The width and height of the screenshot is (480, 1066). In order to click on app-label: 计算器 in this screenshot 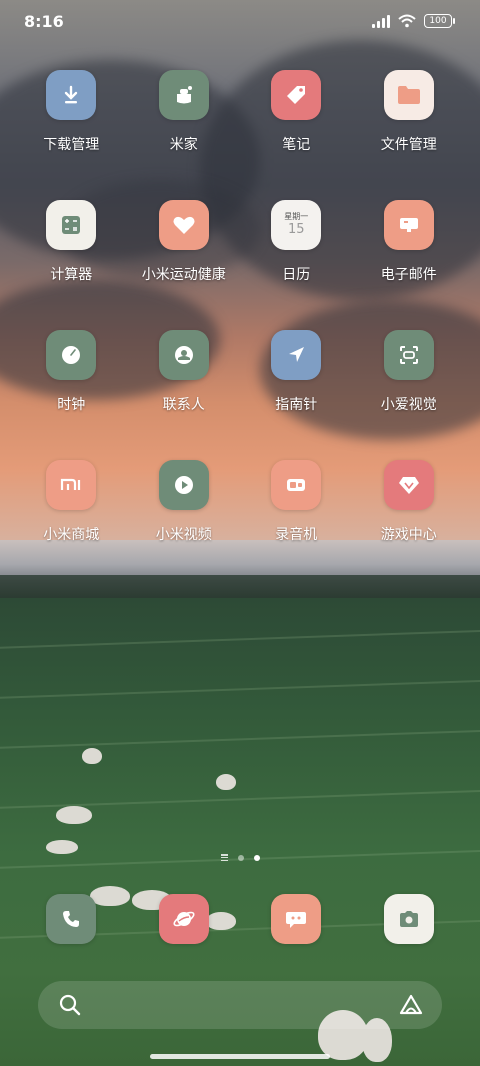, I will do `click(71, 275)`.